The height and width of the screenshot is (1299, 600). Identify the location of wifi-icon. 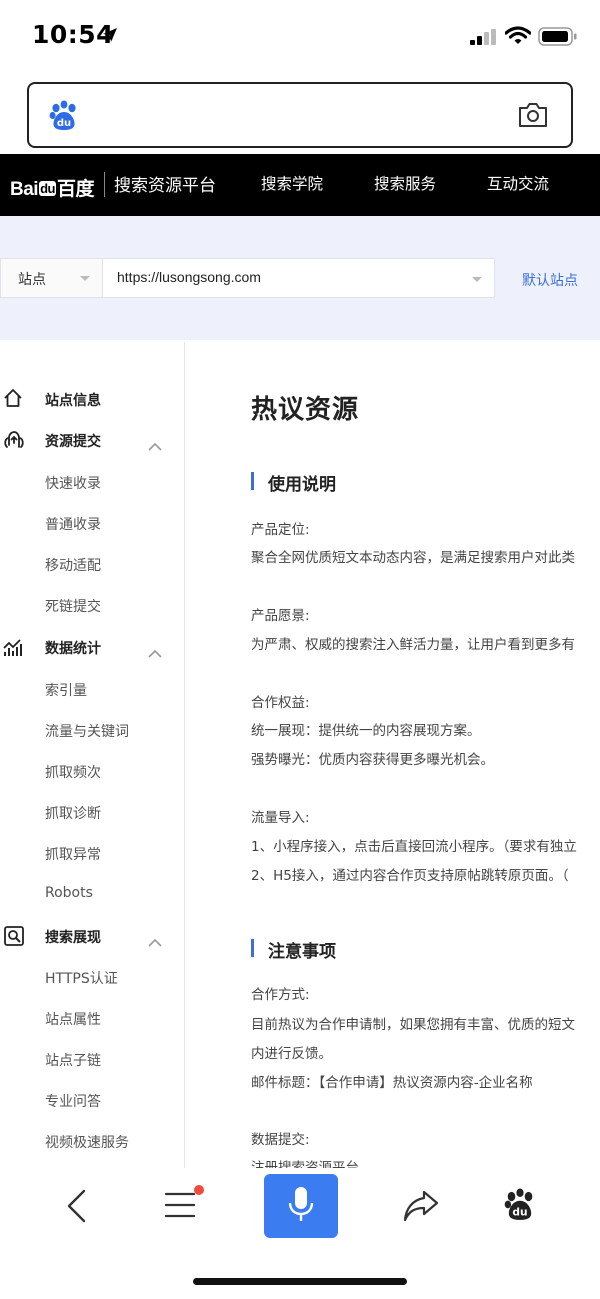
(518, 38).